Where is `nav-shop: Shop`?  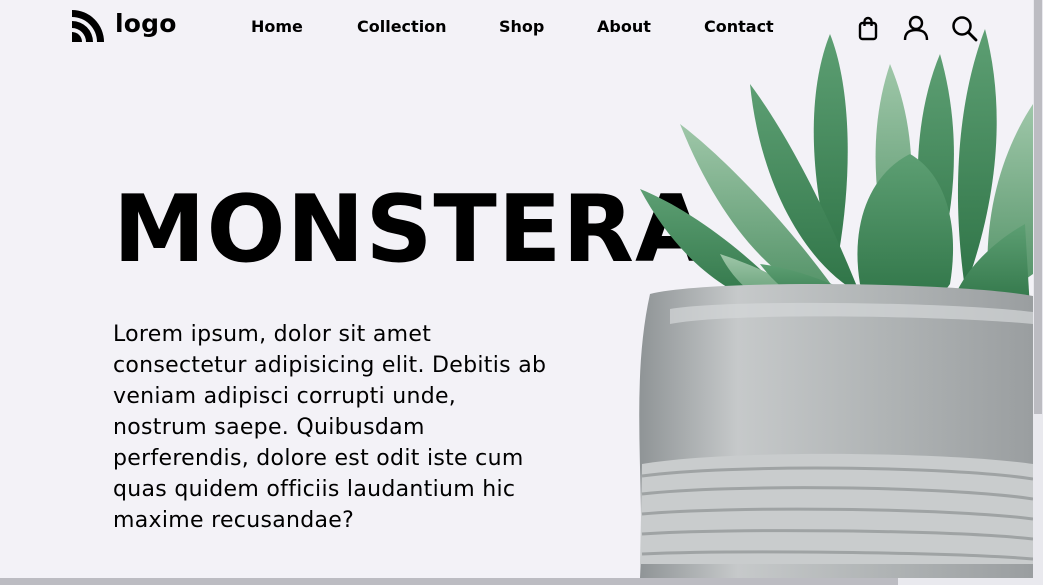 nav-shop: Shop is located at coordinates (521, 27).